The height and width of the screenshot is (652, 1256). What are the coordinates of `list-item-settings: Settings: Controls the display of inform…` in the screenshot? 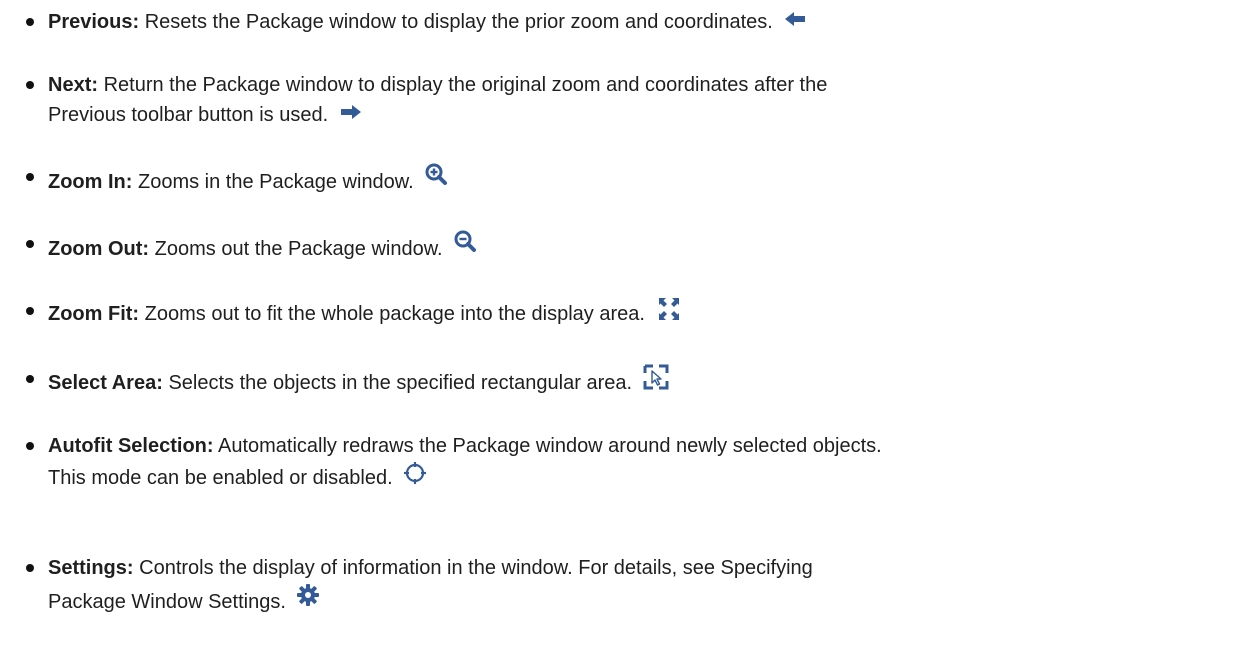 It's located at (605, 583).